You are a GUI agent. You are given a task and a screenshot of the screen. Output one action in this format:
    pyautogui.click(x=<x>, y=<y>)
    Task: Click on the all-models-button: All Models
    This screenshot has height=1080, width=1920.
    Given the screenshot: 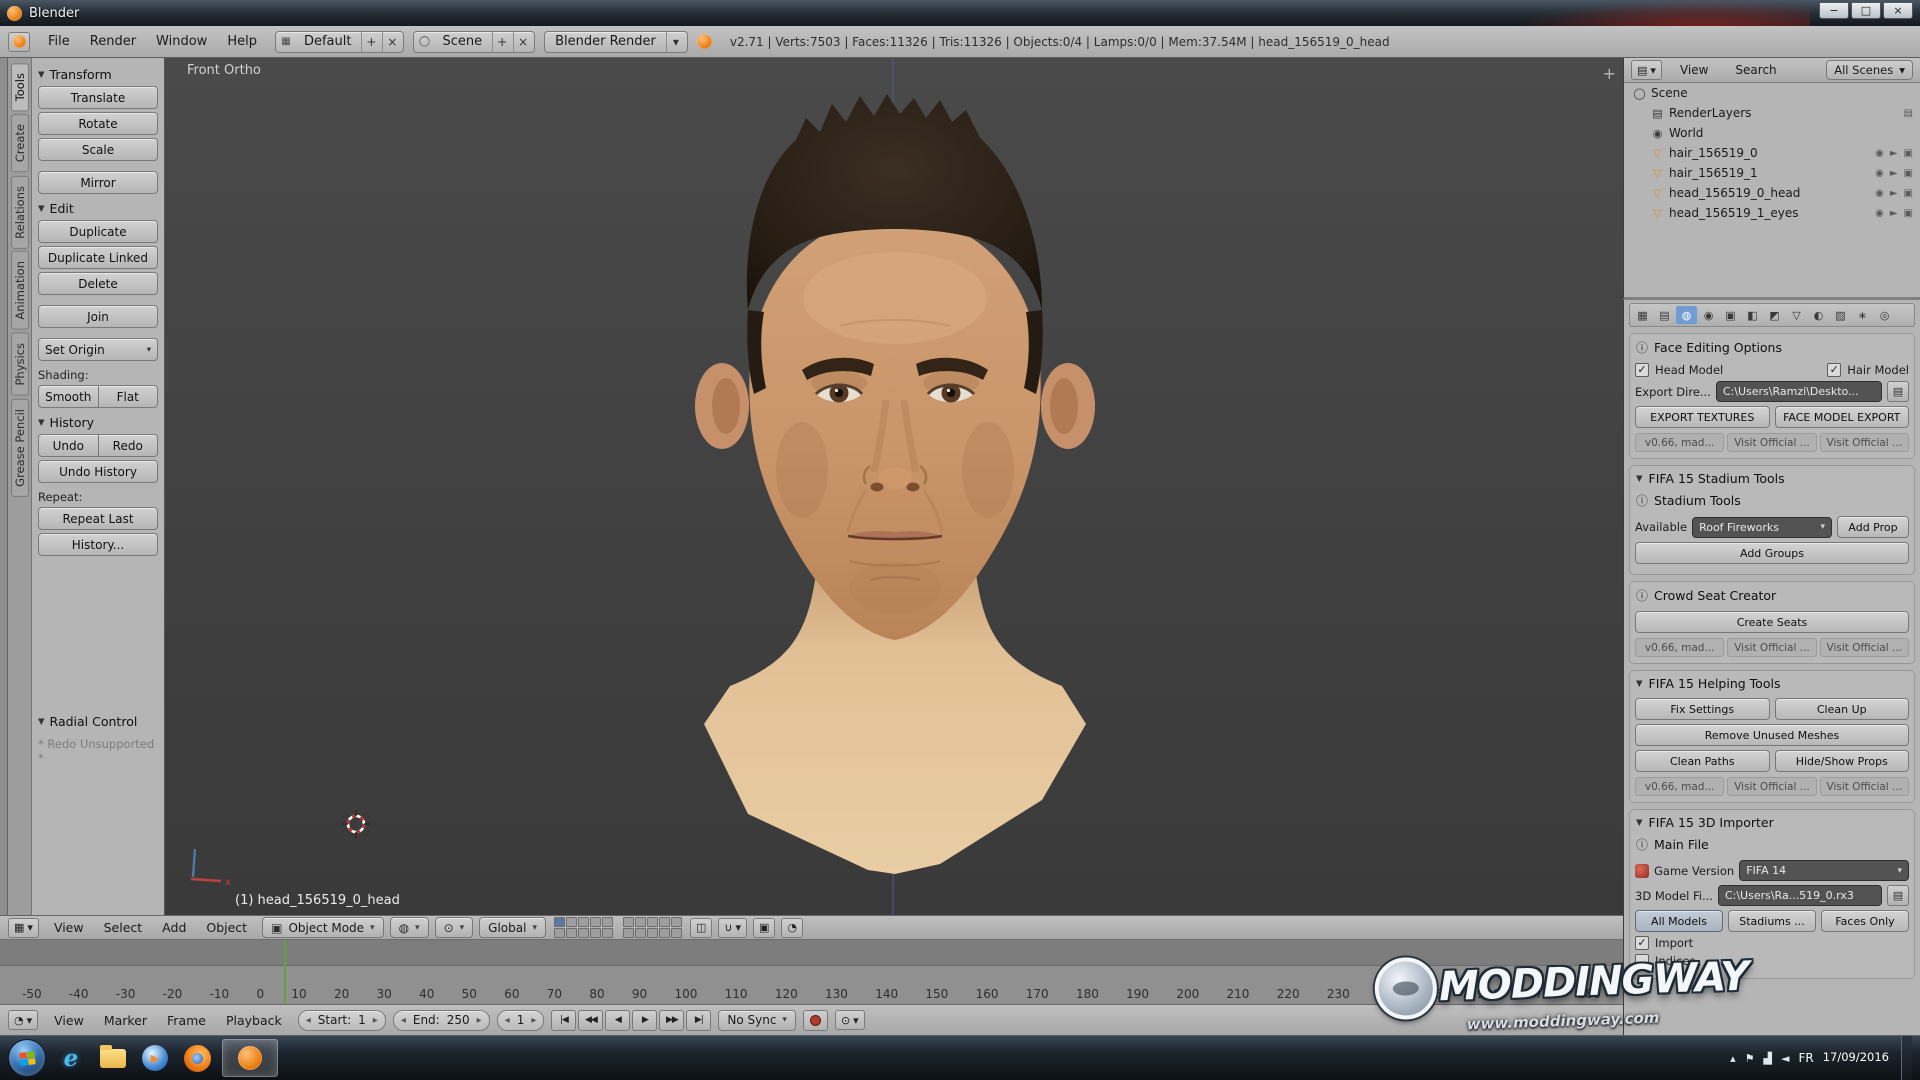 What is the action you would take?
    pyautogui.click(x=1679, y=921)
    